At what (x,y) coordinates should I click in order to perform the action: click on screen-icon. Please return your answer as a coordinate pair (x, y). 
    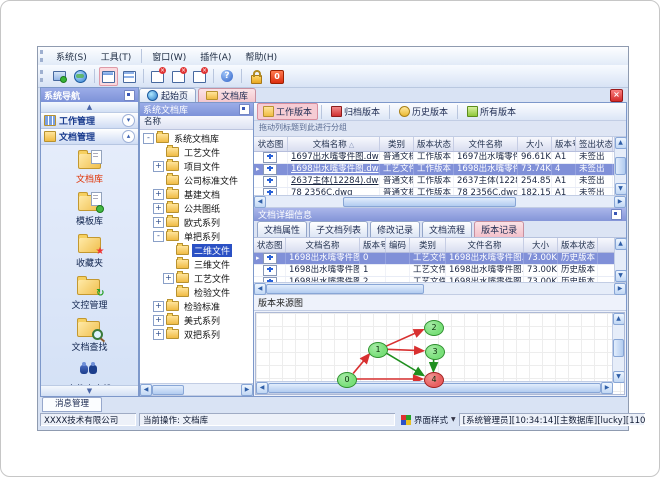
    Looking at the image, I should click on (59, 76).